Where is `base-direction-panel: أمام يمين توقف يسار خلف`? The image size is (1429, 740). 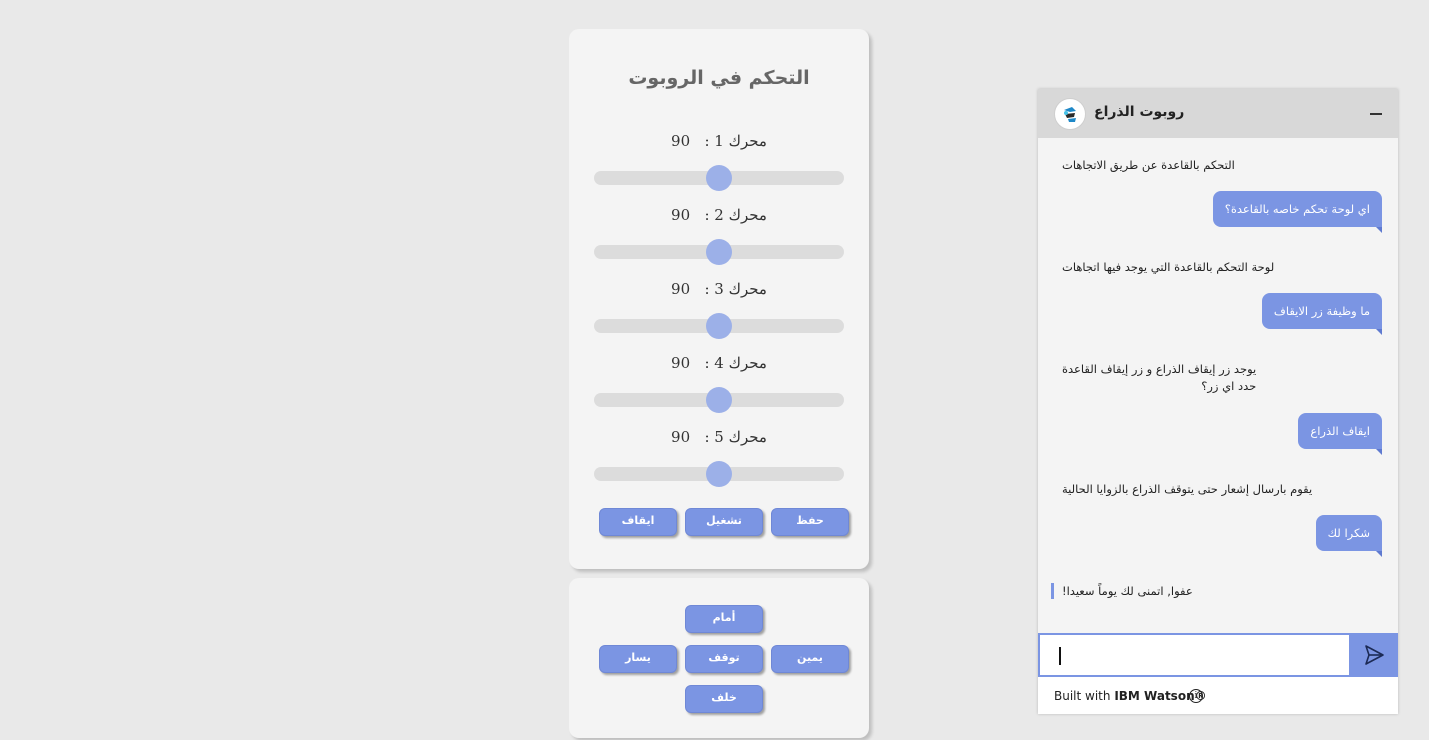 base-direction-panel: أمام يمين توقف يسار خلف is located at coordinates (719, 658).